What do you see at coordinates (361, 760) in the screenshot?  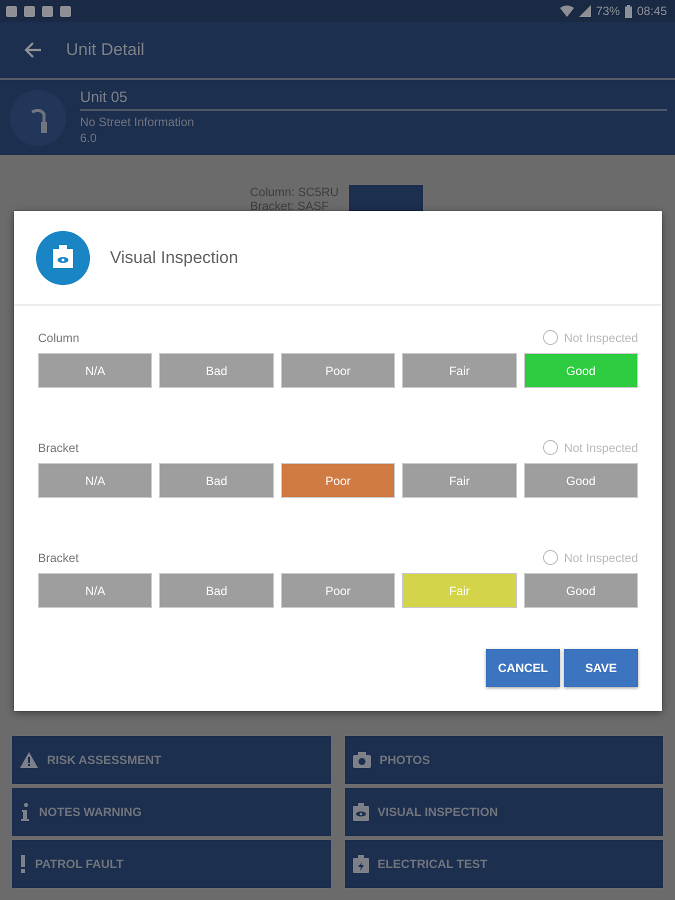 I see `camera-icon` at bounding box center [361, 760].